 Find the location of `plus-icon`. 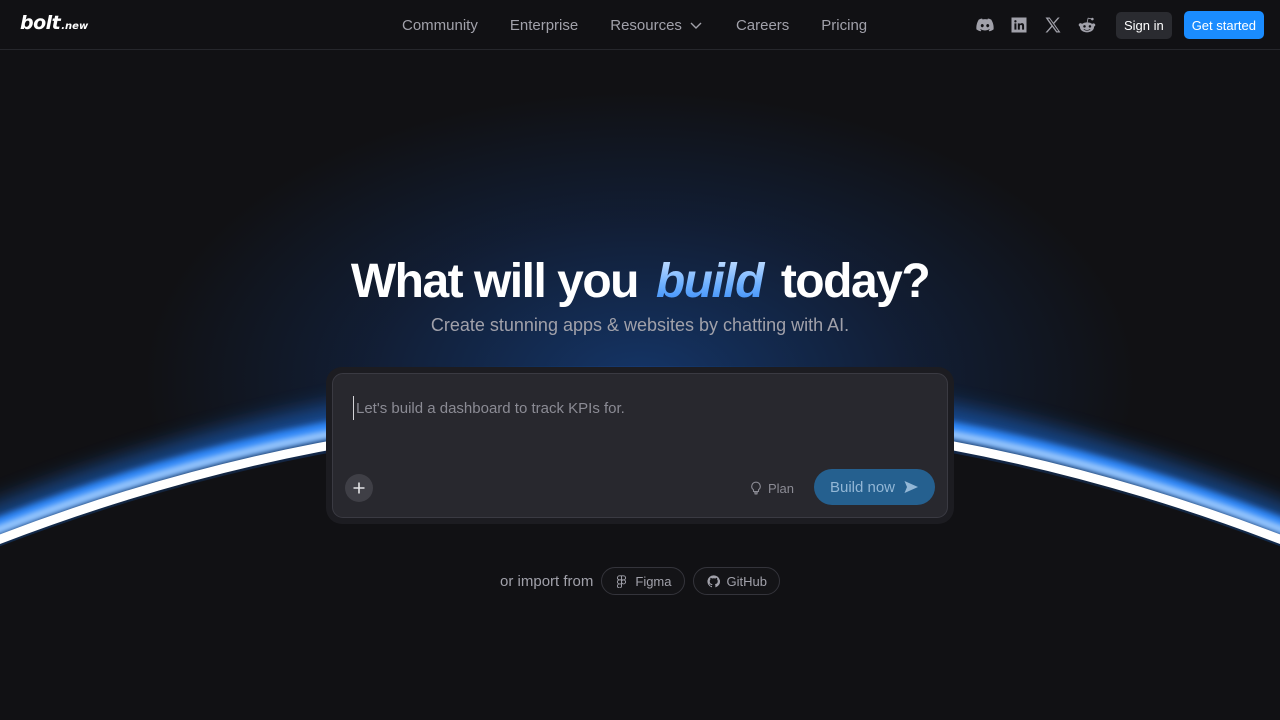

plus-icon is located at coordinates (359, 488).